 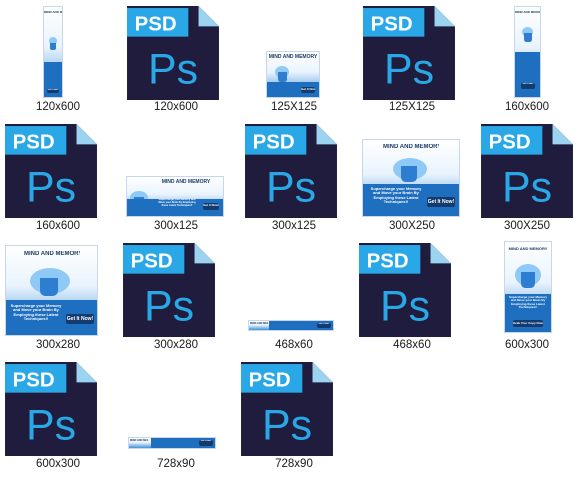 I want to click on file-tile: MIND AND MEMORY Get It Now! 125X125, so click(x=294, y=59).